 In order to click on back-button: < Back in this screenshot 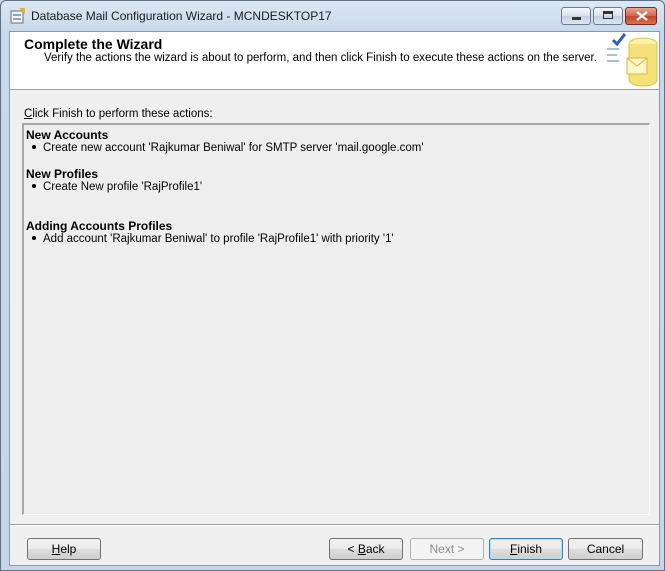, I will do `click(366, 549)`.